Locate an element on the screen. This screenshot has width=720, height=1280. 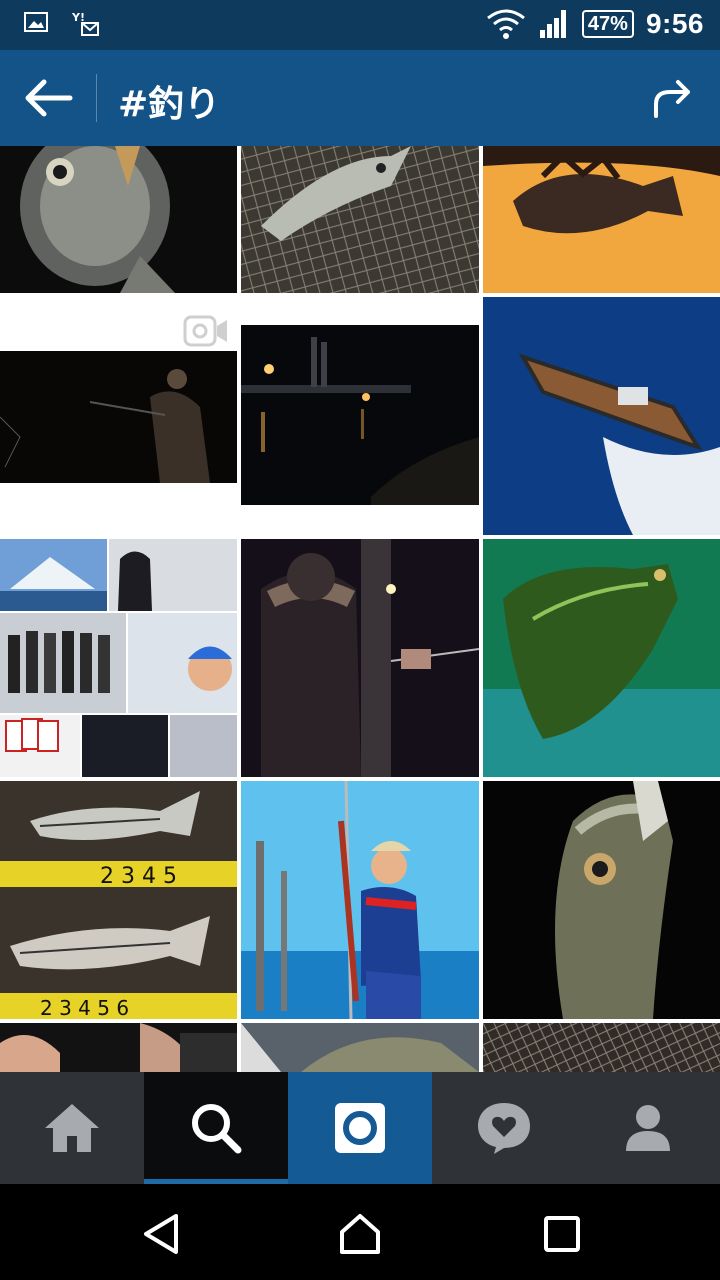
clock: 9:56 is located at coordinates (674, 23).